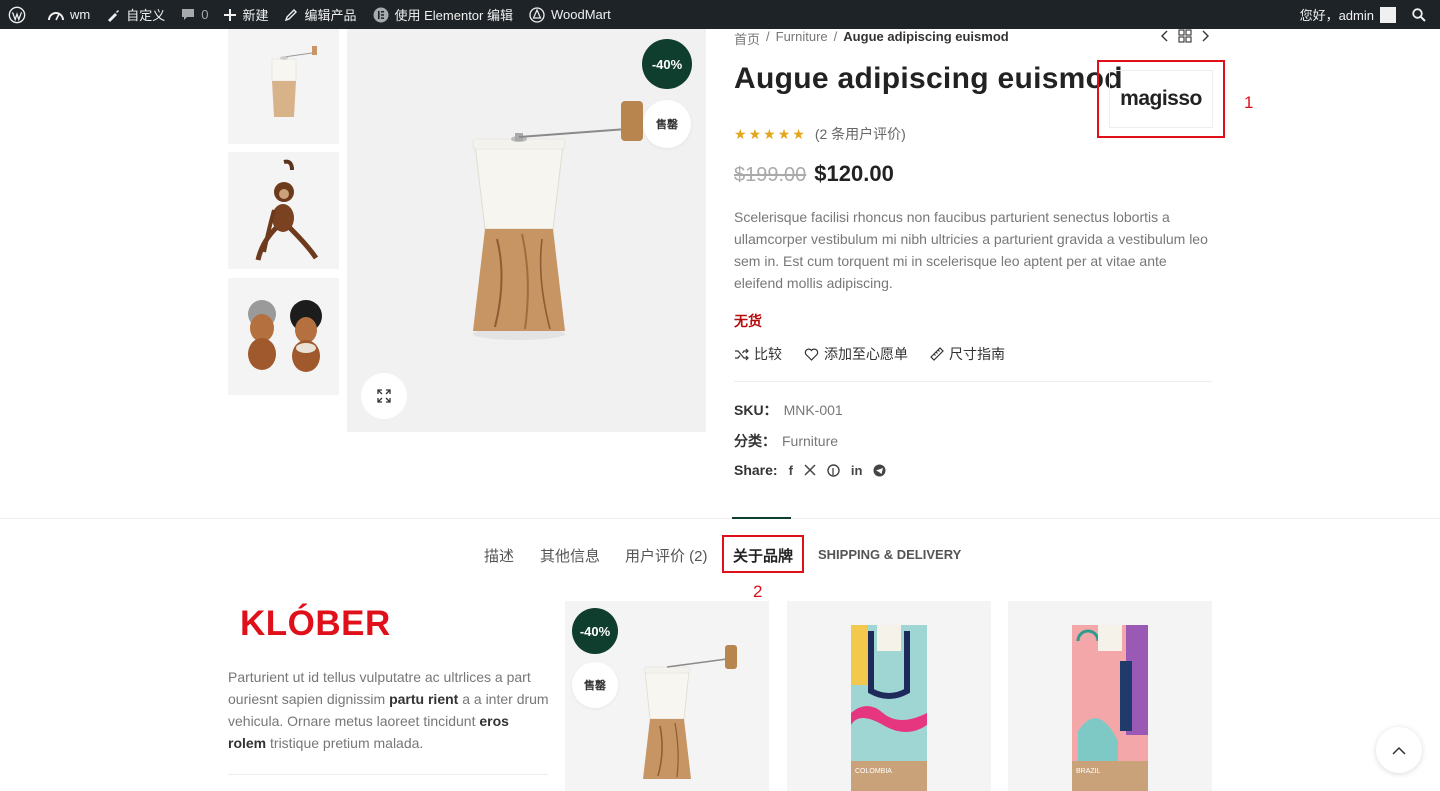 The image size is (1440, 791). Describe the element at coordinates (188, 14) in the screenshot. I see `comment-icon` at that location.